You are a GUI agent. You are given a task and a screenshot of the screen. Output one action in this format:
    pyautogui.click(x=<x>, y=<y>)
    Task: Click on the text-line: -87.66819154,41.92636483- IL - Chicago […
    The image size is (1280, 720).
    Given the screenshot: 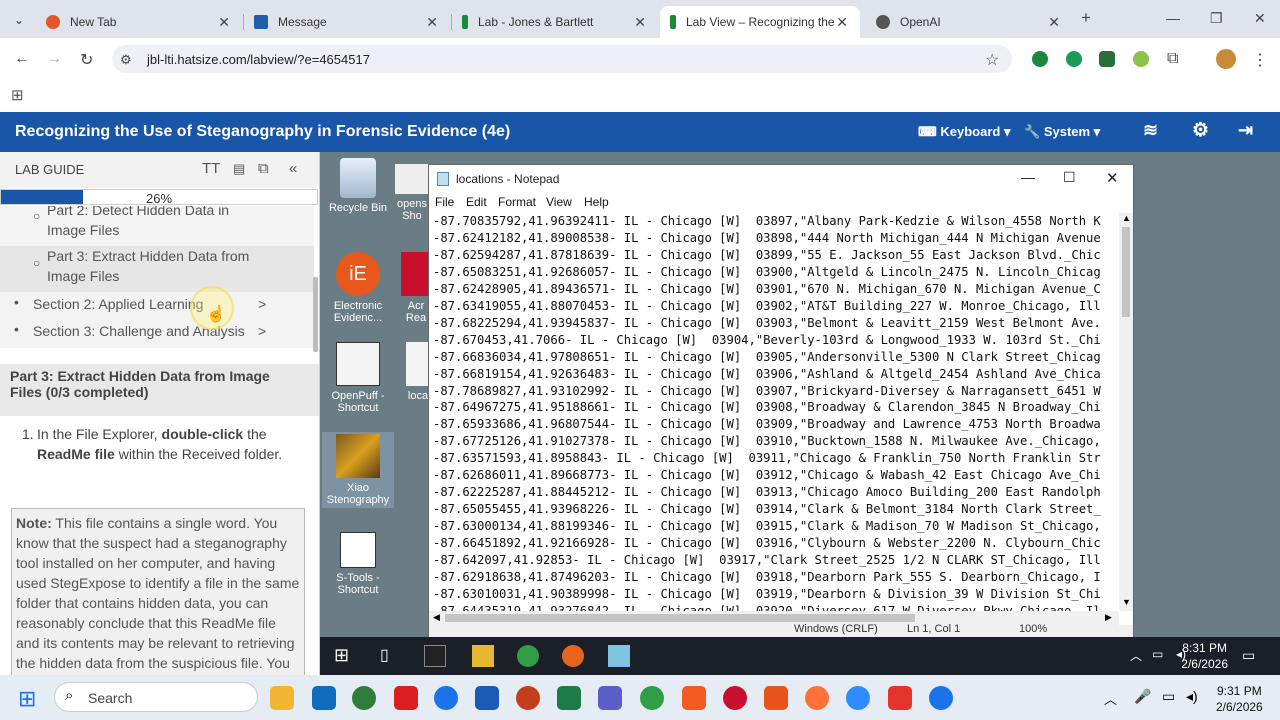 What is the action you would take?
    pyautogui.click(x=775, y=374)
    